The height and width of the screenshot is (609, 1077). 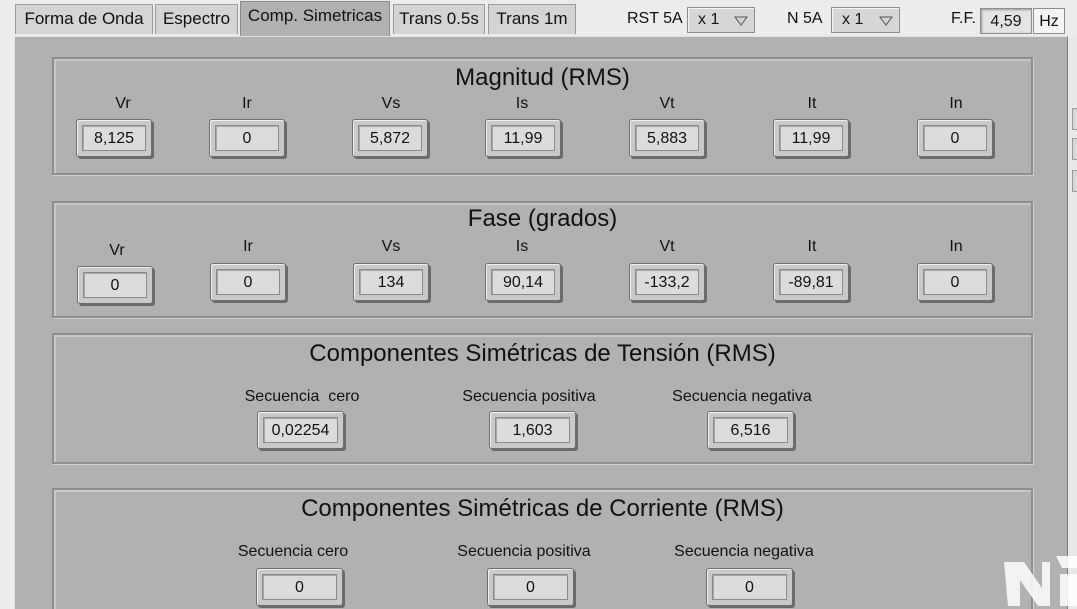 I want to click on magnitude-value-ir: 0, so click(x=247, y=138).